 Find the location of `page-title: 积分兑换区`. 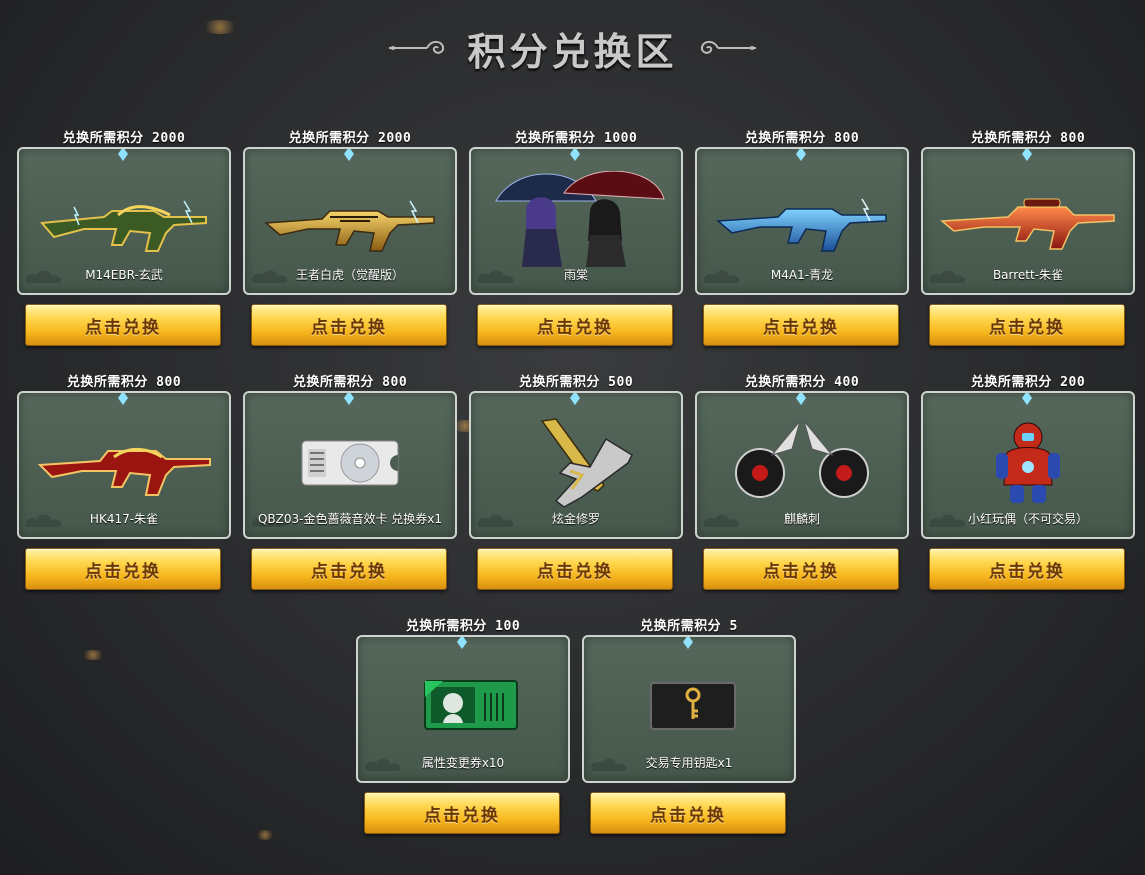

page-title: 积分兑换区 is located at coordinates (572, 51).